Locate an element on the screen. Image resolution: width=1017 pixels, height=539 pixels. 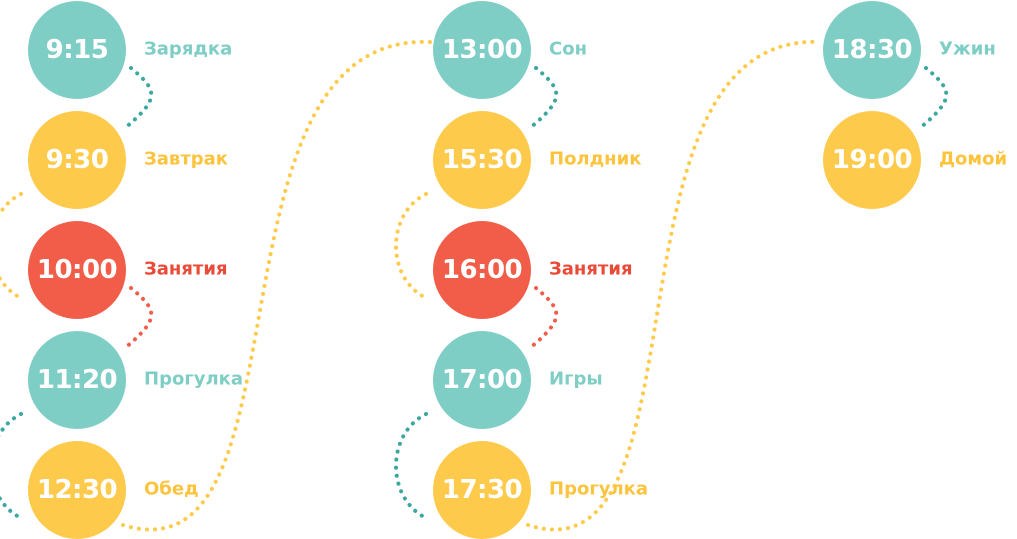
time-circle: 10:00 is located at coordinates (77, 270).